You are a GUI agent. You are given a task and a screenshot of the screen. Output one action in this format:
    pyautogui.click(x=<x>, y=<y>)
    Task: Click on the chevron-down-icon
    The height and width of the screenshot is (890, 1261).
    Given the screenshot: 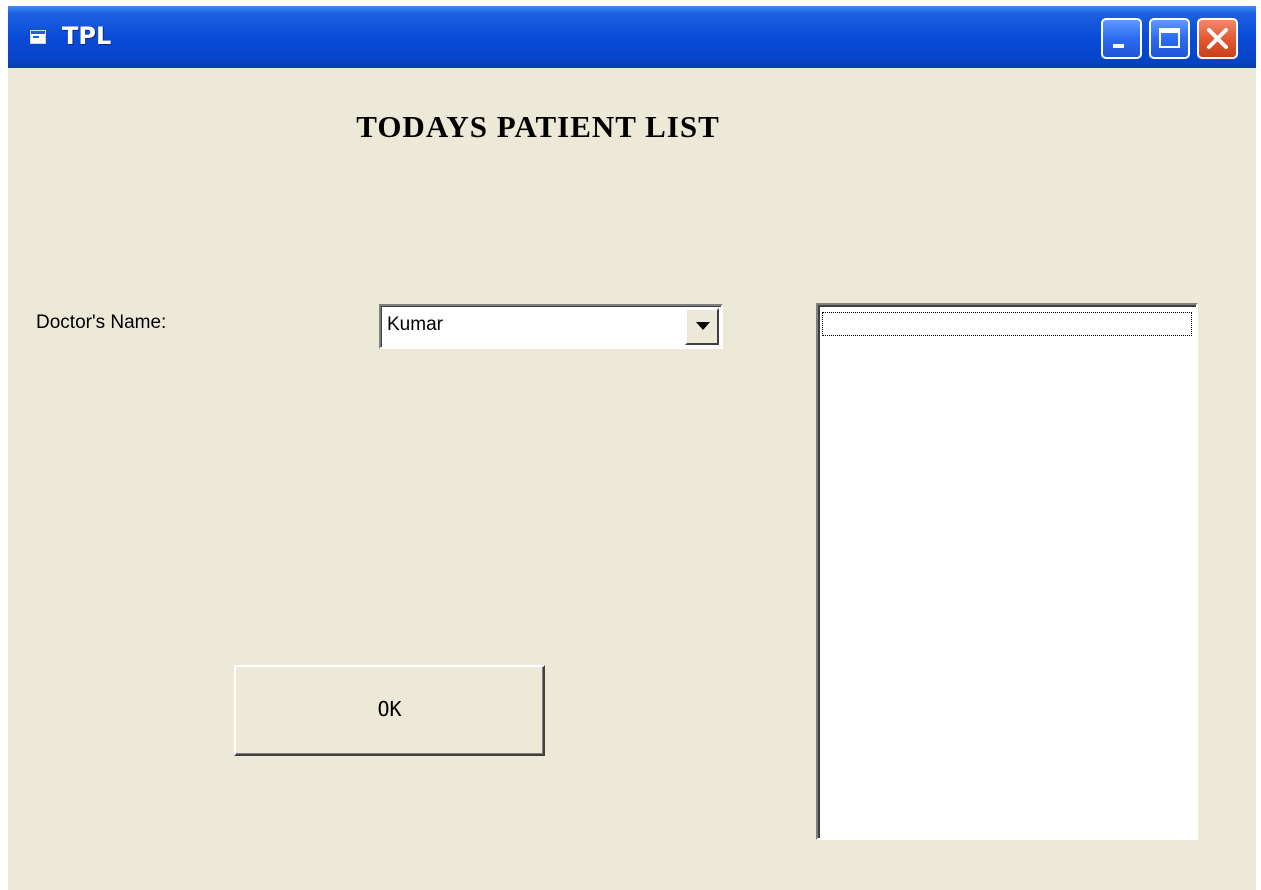 What is the action you would take?
    pyautogui.click(x=703, y=326)
    